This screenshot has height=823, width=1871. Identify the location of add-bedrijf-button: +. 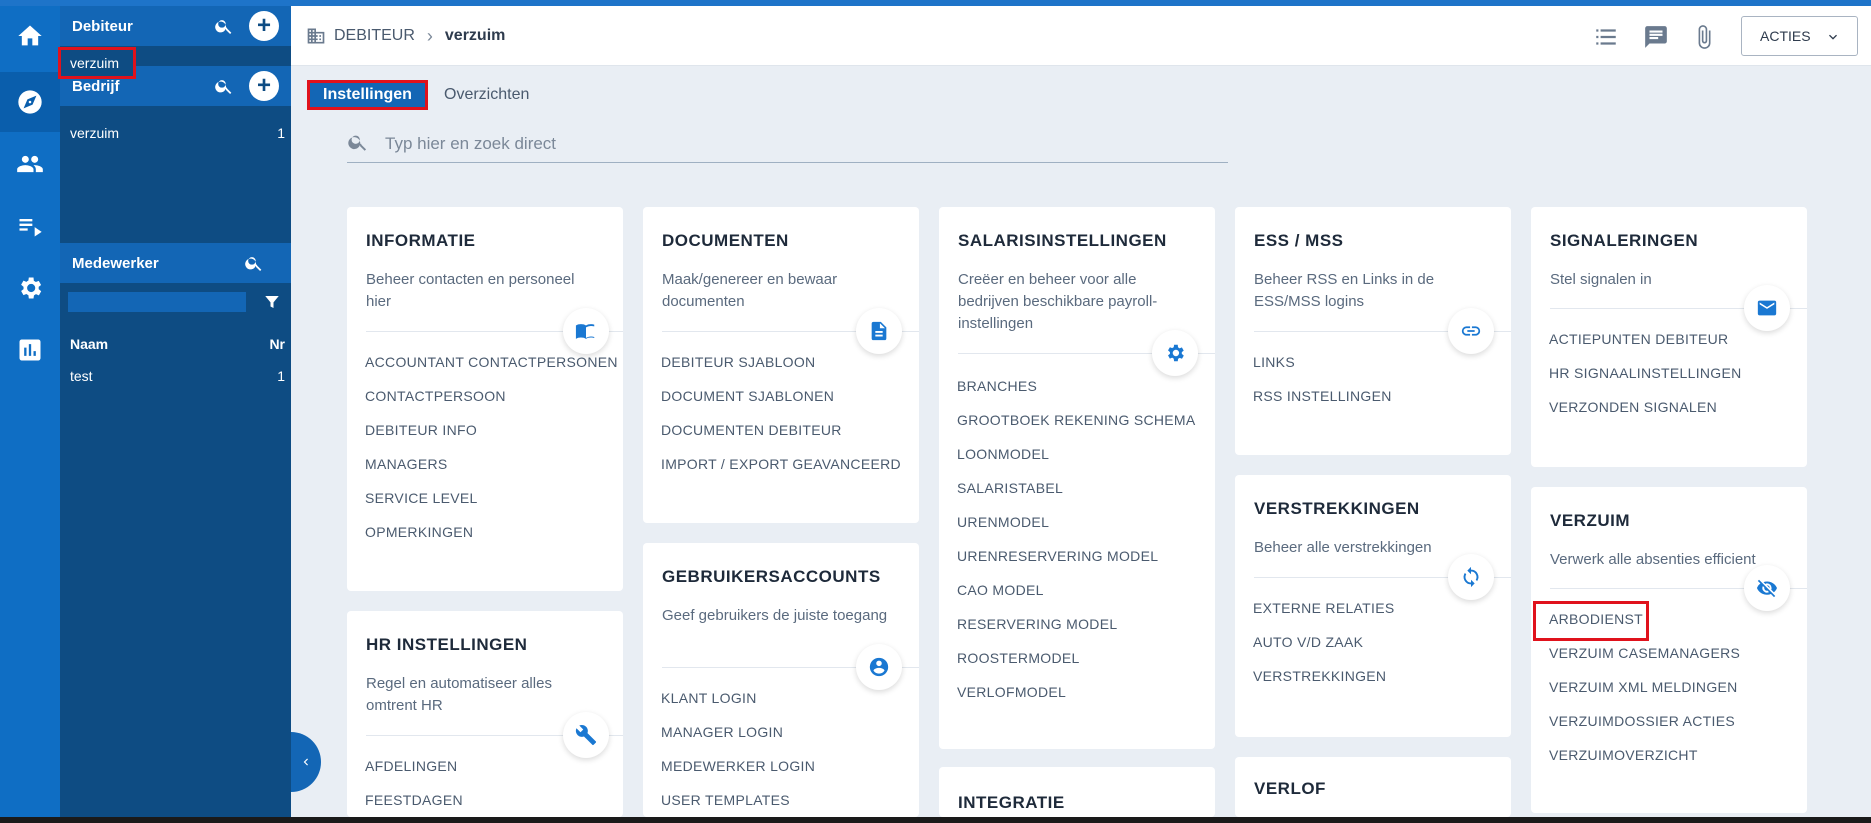
(264, 86).